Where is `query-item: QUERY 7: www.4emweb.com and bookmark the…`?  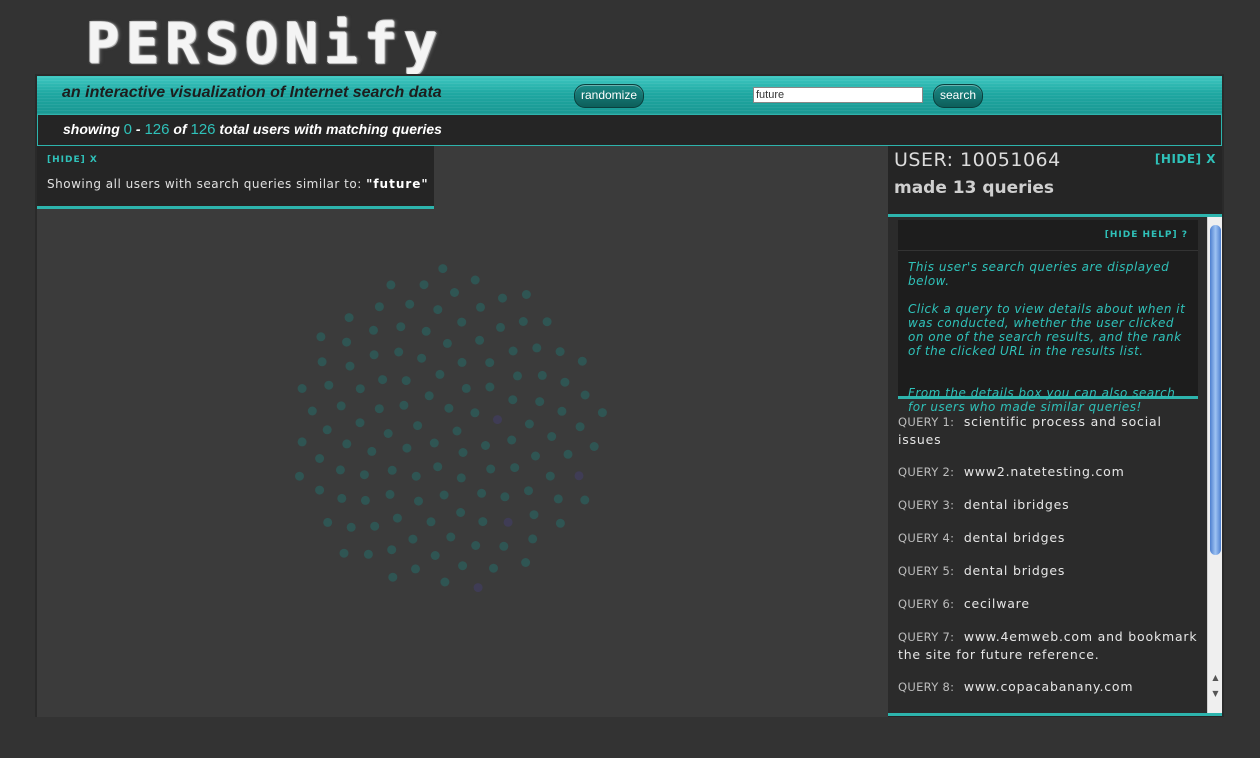
query-item: QUERY 7: www.4emweb.com and bookmark the… is located at coordinates (1048, 645).